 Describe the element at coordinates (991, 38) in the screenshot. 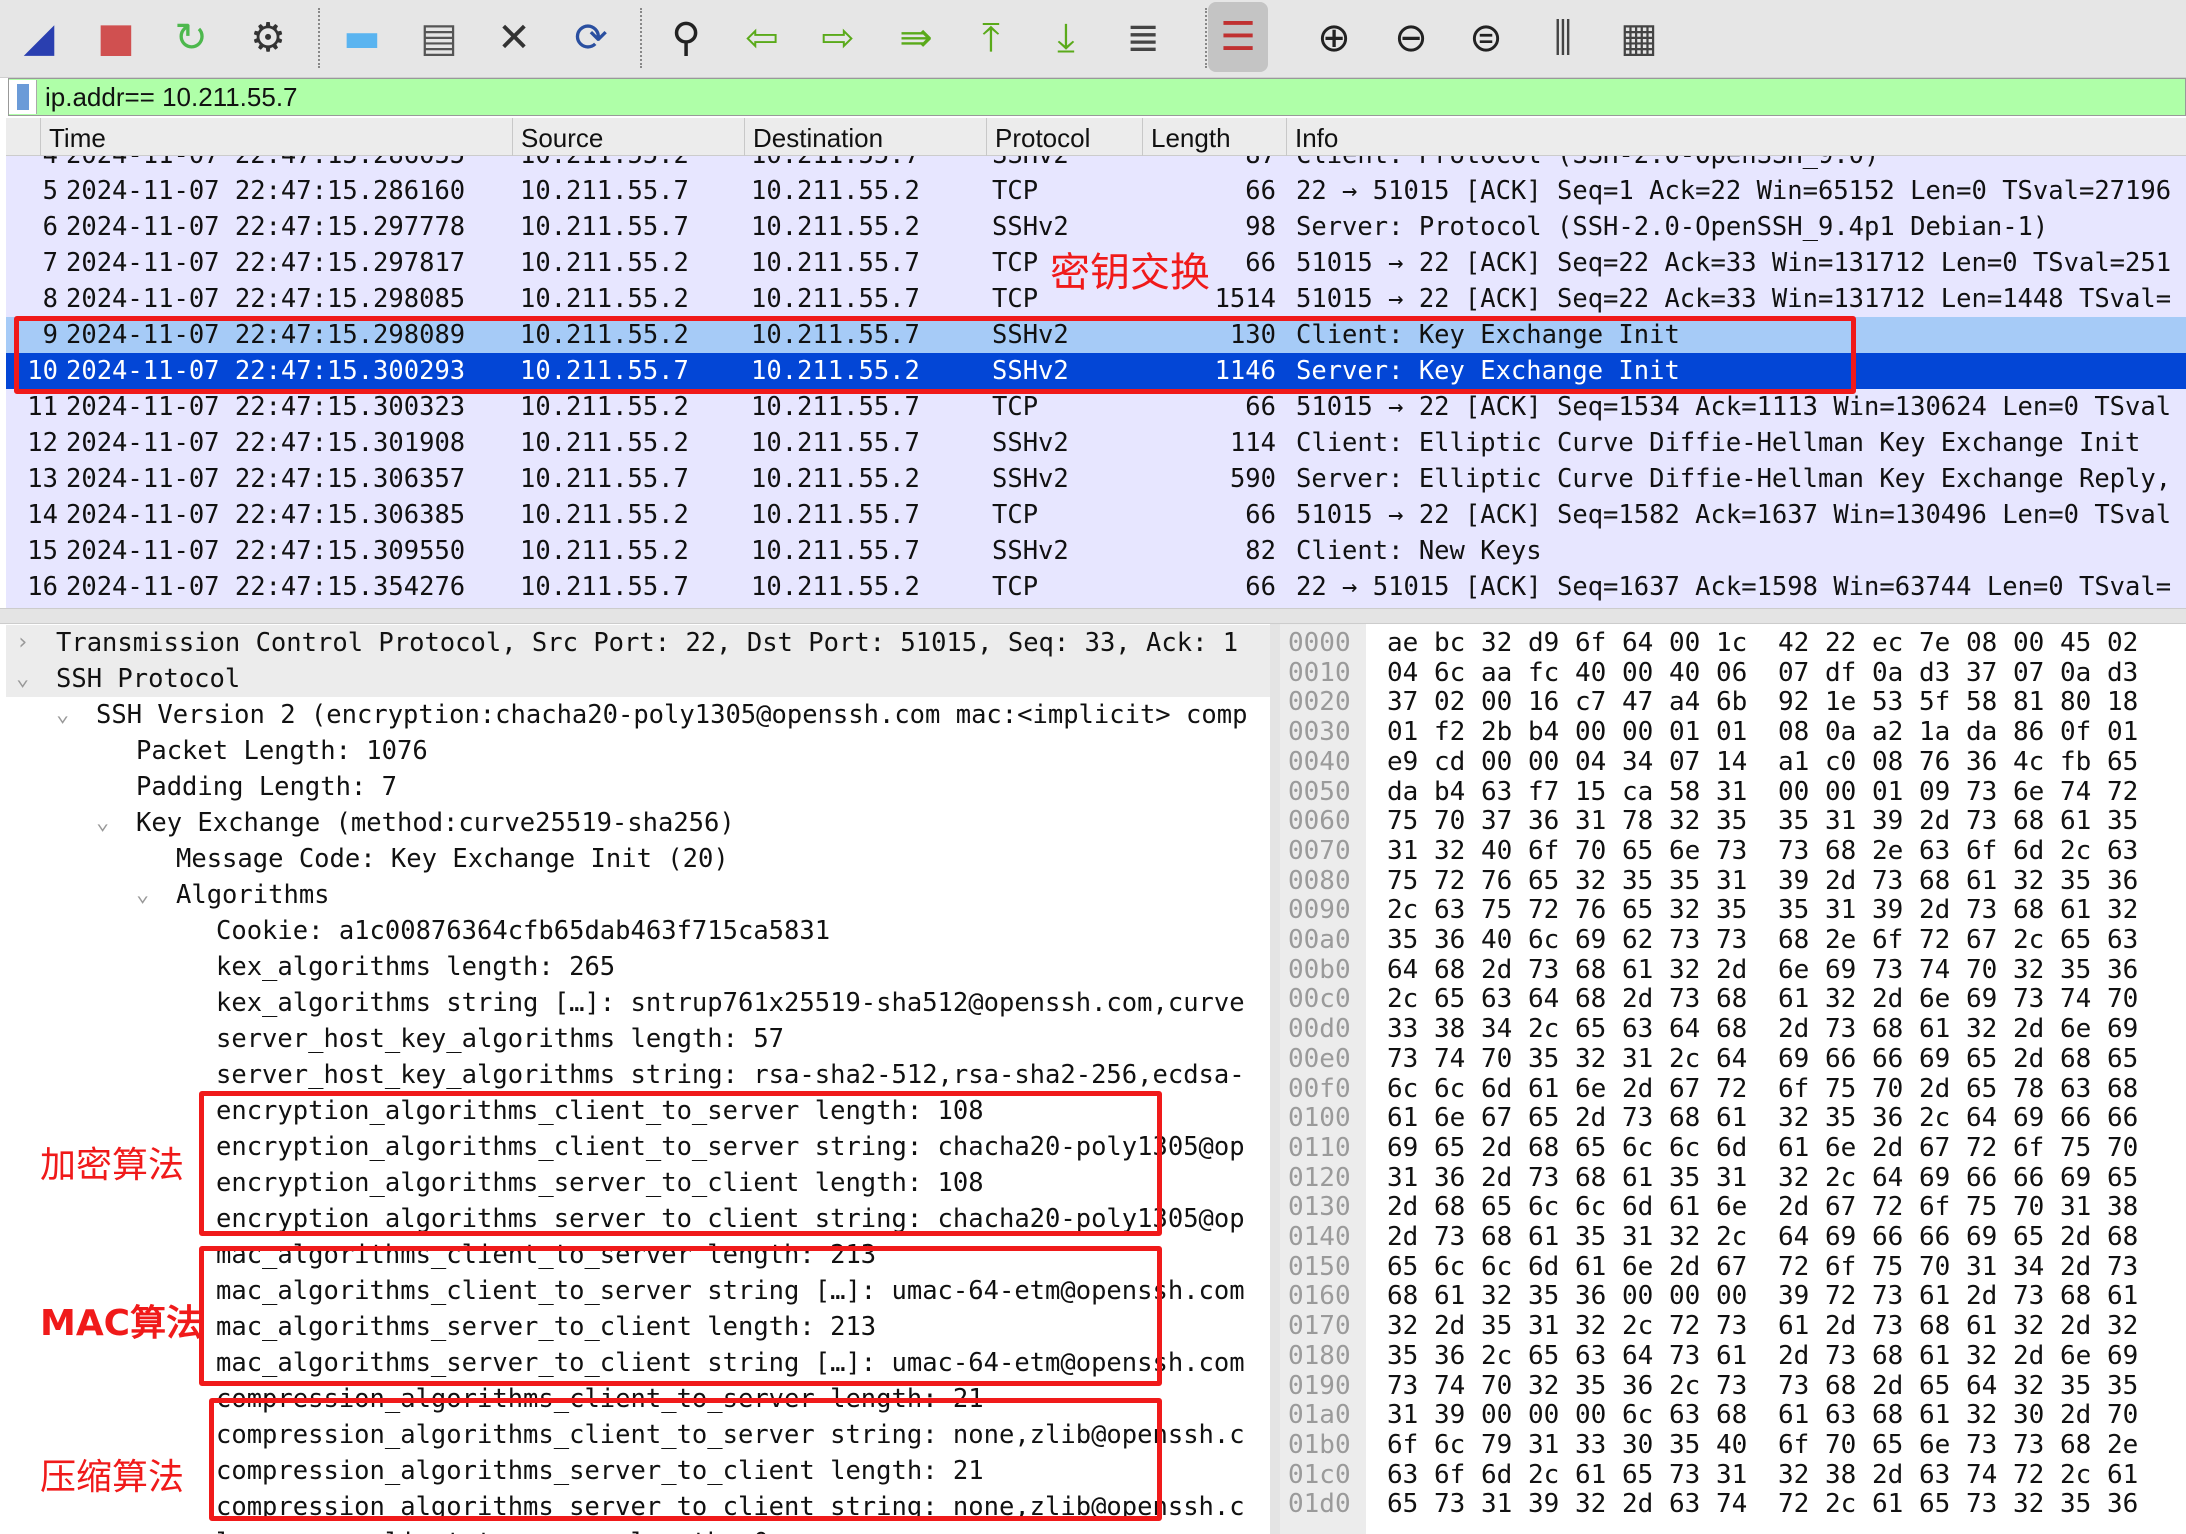

I see `first-packet-icon: ⤒` at that location.